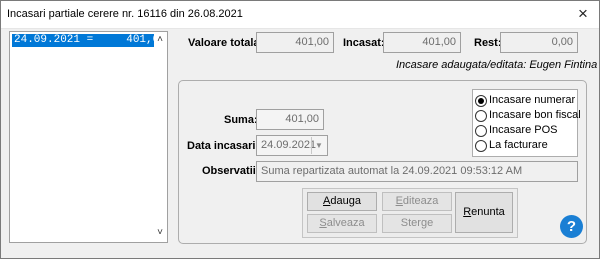 The width and height of the screenshot is (600, 259). I want to click on suma-field: 401,00, so click(290, 119).